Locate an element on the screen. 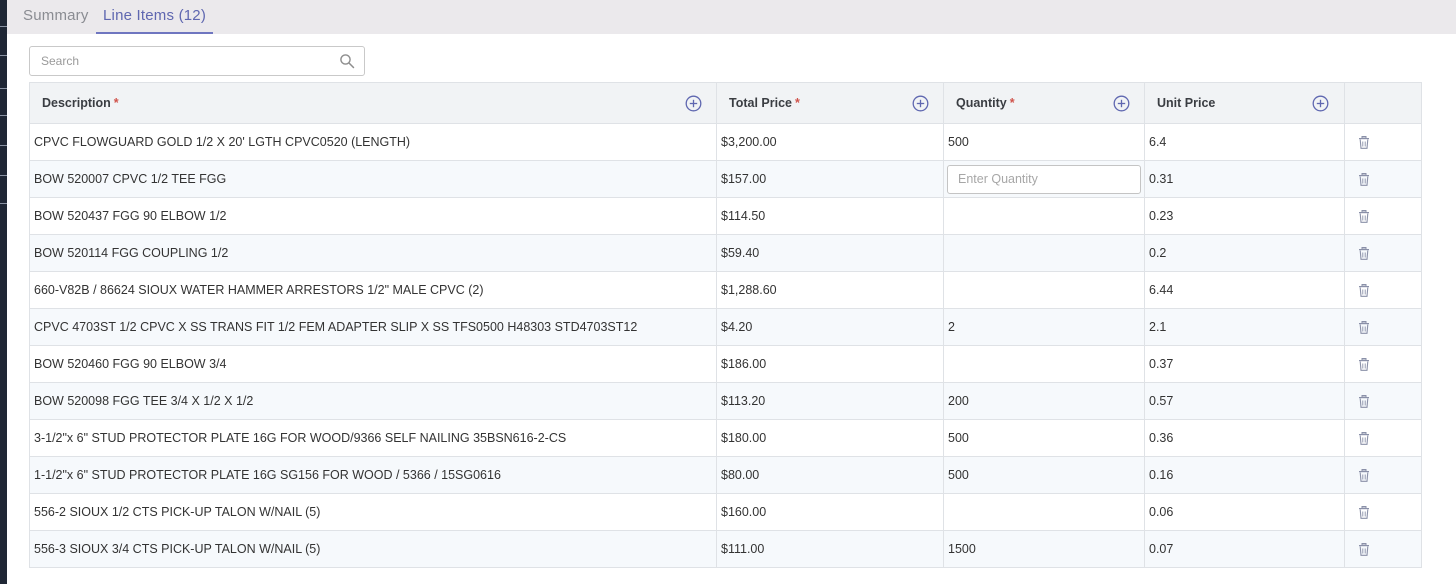  search-icon is located at coordinates (347, 61).